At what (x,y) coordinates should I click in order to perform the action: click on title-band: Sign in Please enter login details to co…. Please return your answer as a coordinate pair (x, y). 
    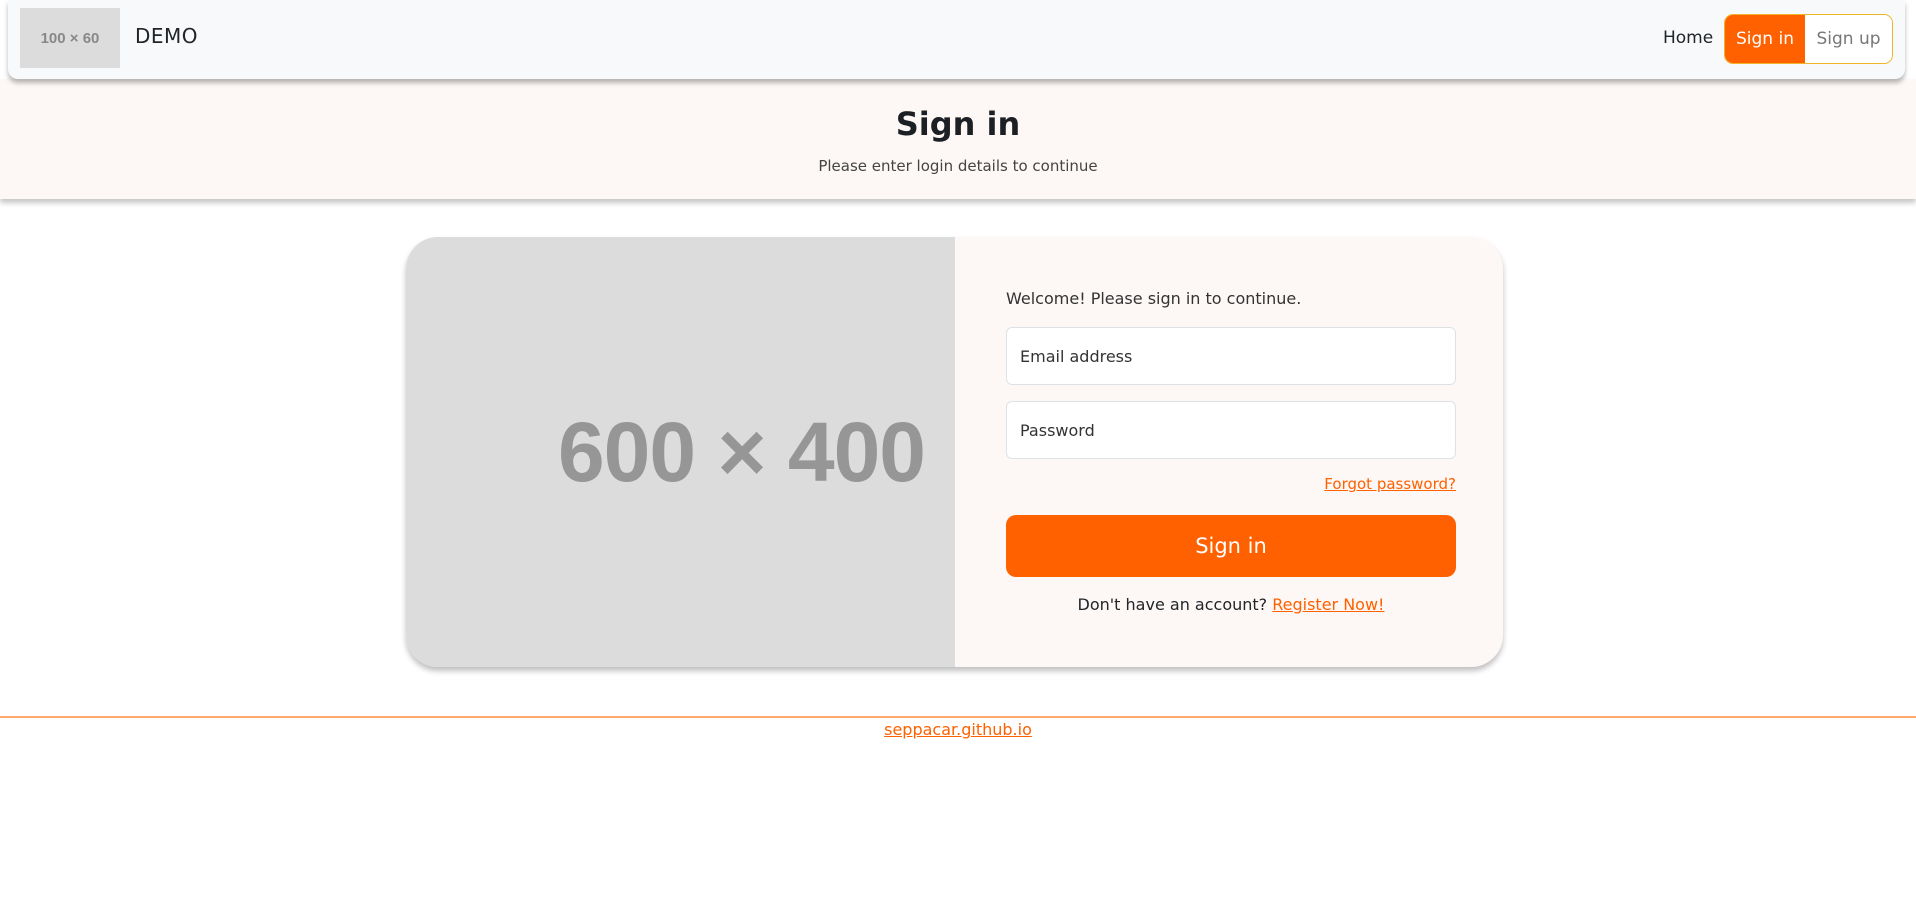
    Looking at the image, I should click on (958, 139).